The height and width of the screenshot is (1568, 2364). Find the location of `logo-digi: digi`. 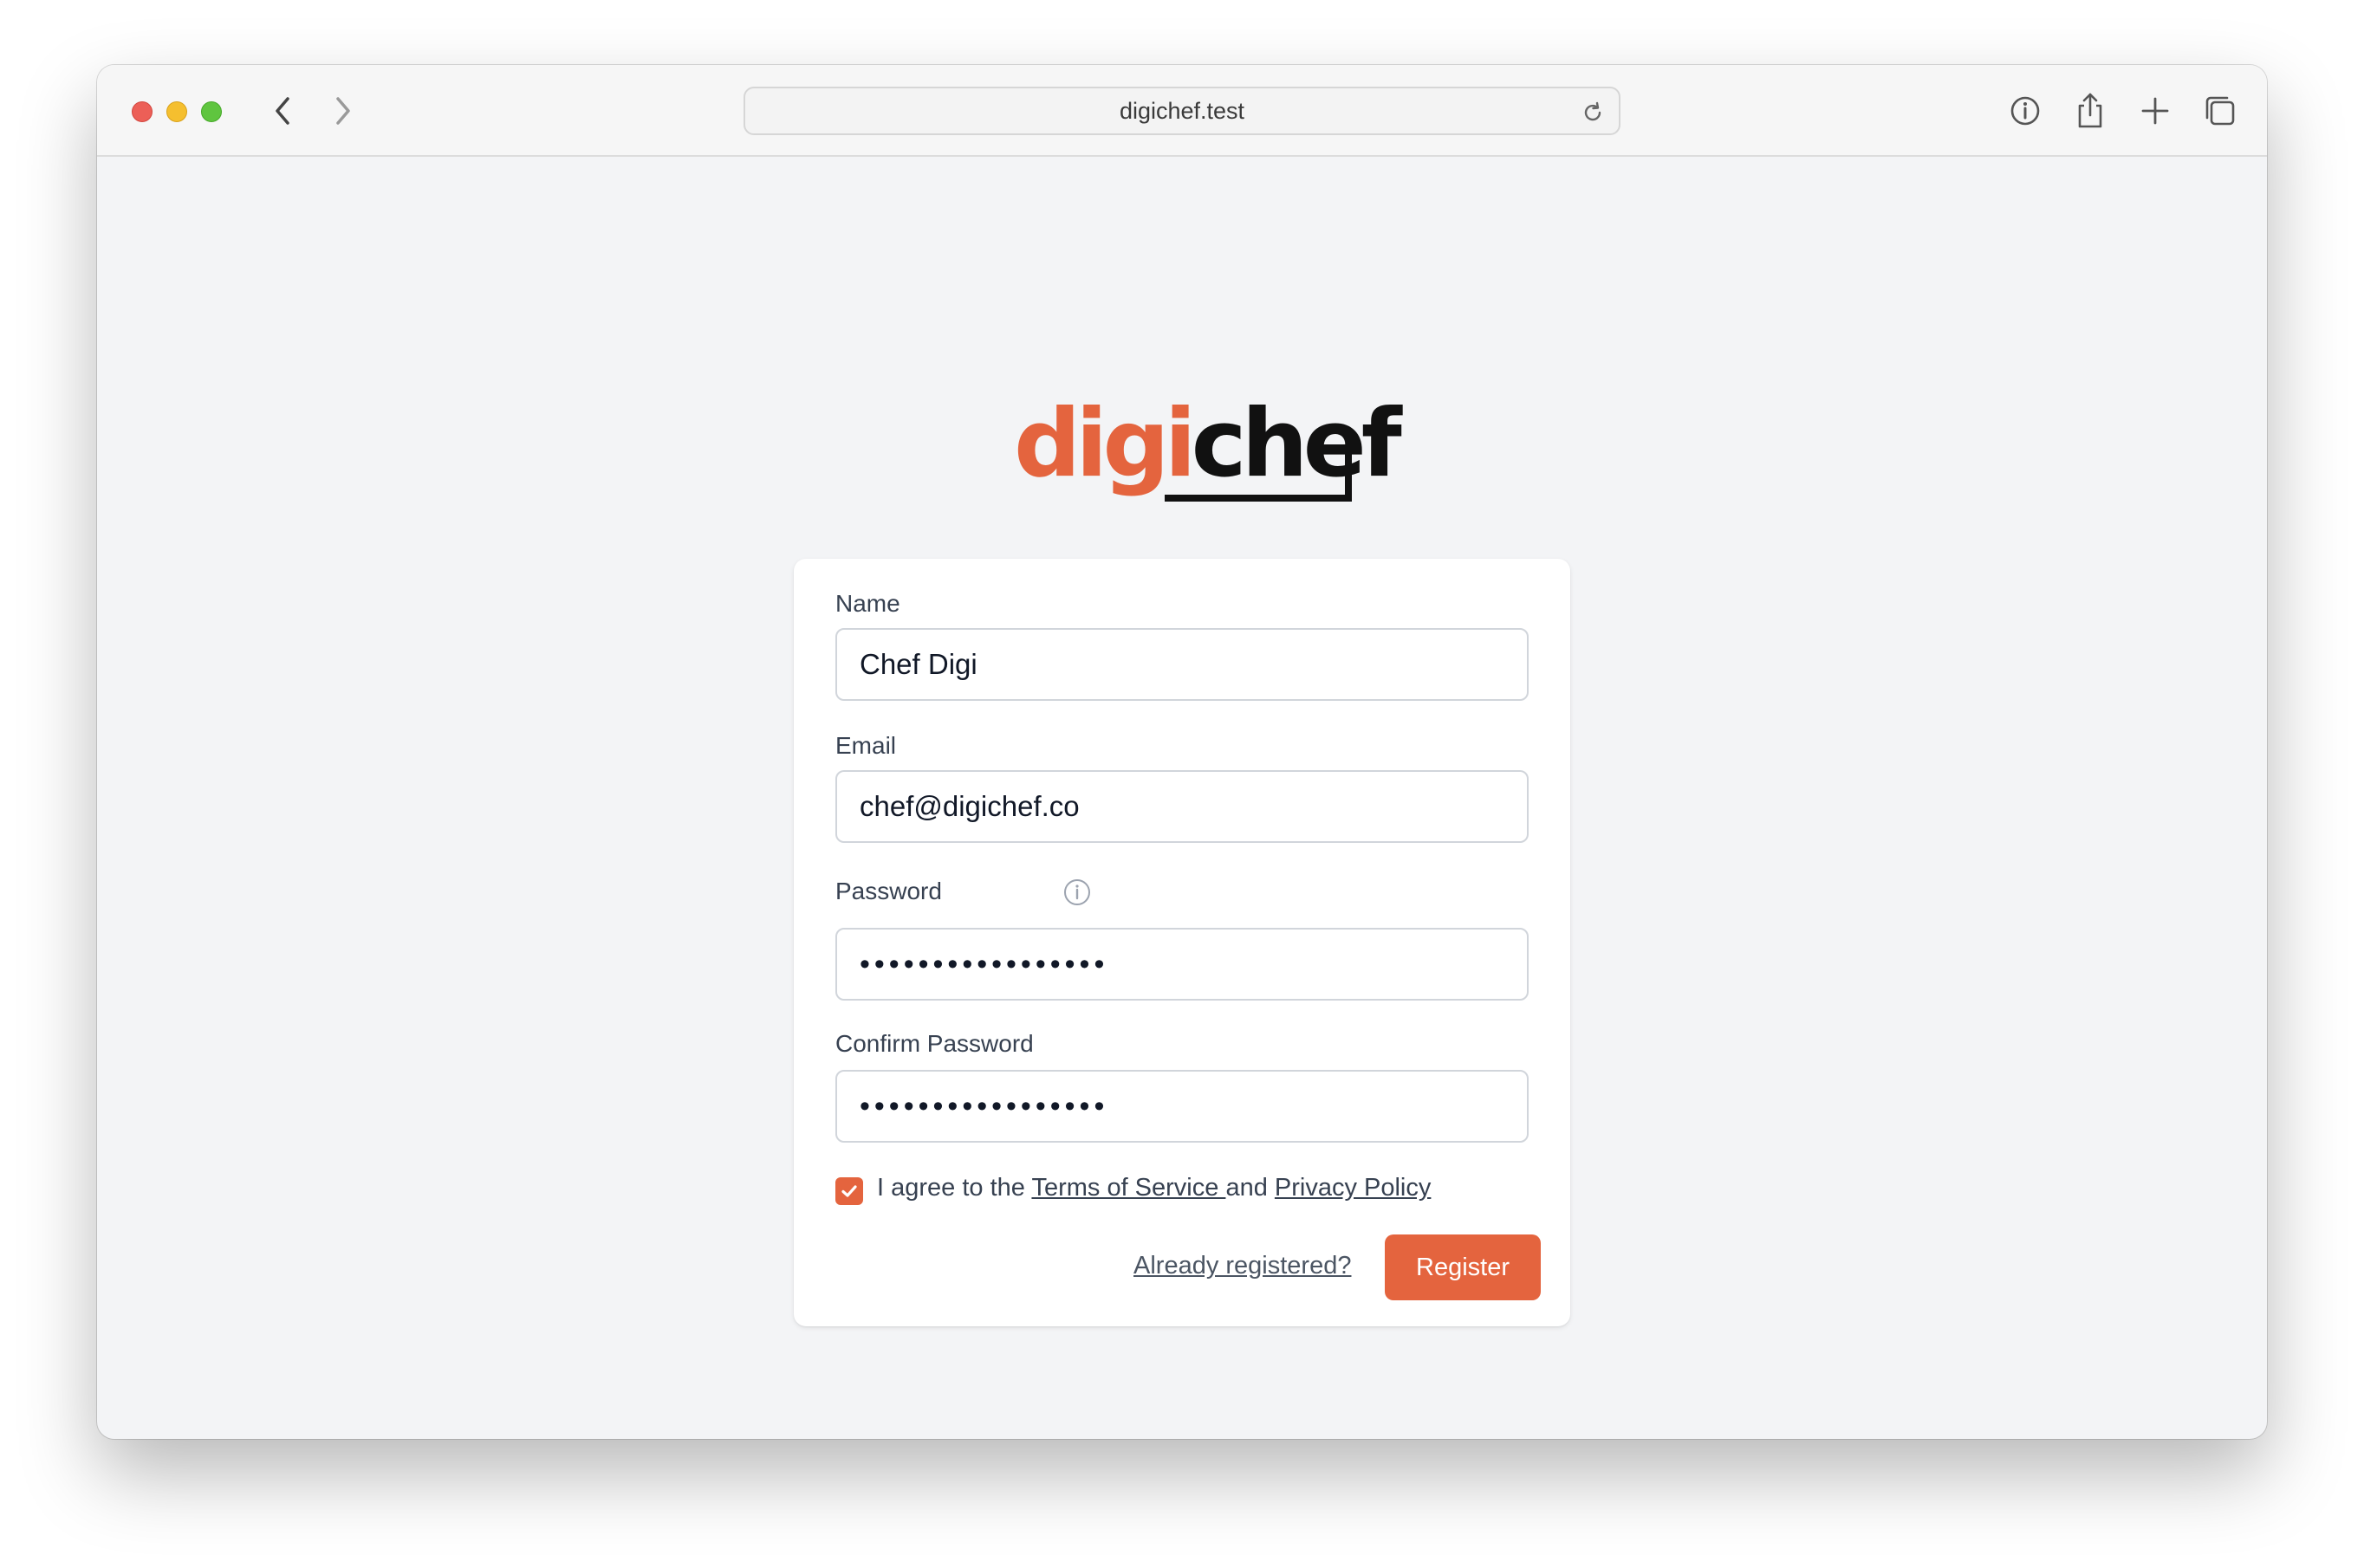

logo-digi: digi is located at coordinates (1105, 444).